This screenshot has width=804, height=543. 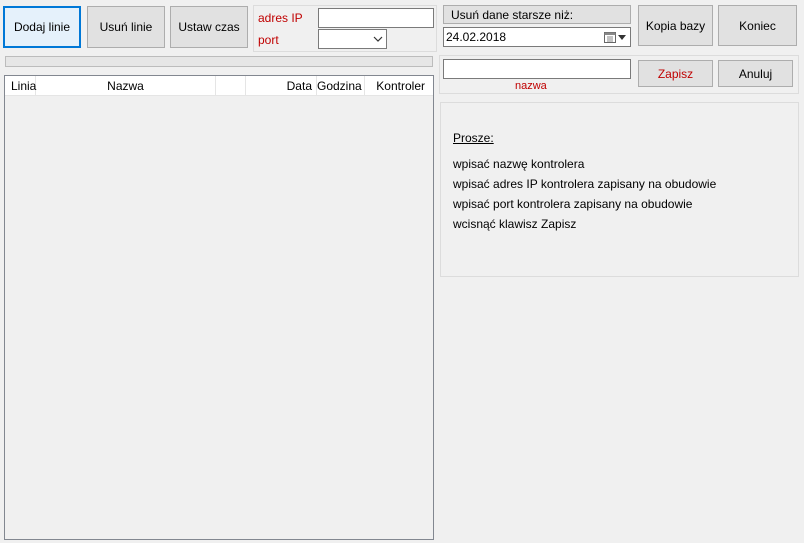 I want to click on delete-older-label-box: Usuń dane starsze niż:, so click(x=537, y=14).